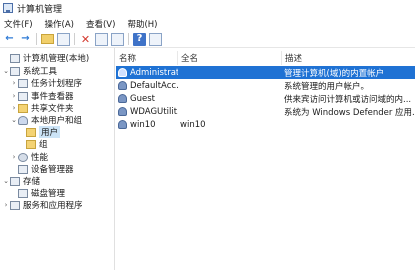 This screenshot has height=270, width=415. I want to click on tree-item-label: 组, so click(43, 145).